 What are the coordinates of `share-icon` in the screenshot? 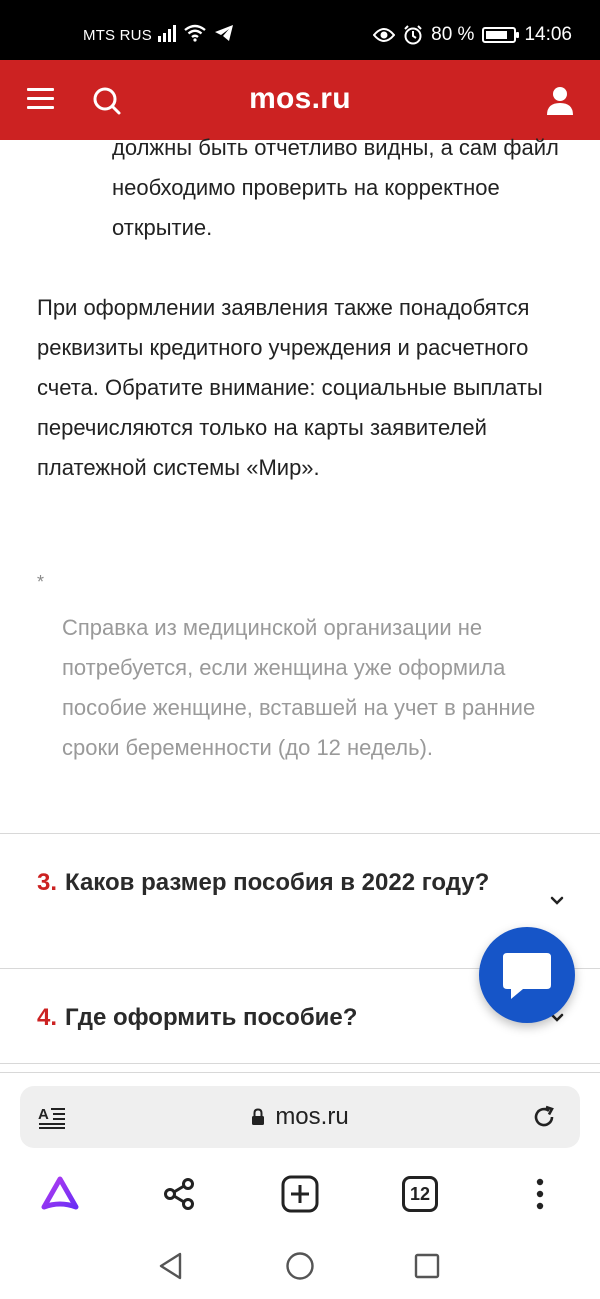 It's located at (179, 1194).